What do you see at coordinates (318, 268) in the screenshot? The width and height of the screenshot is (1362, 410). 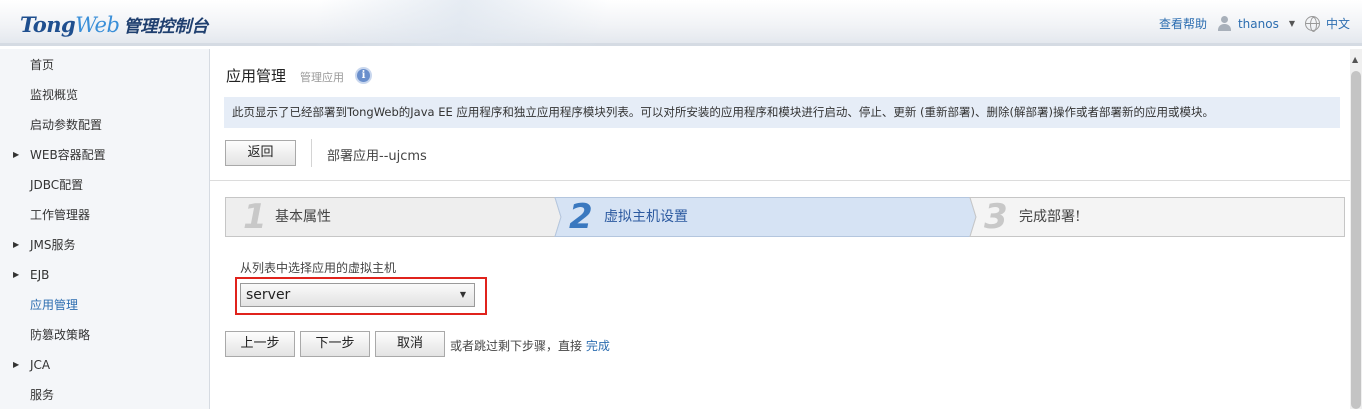 I see `virtual-host-label: 从列表中选择应用的虚拟主机` at bounding box center [318, 268].